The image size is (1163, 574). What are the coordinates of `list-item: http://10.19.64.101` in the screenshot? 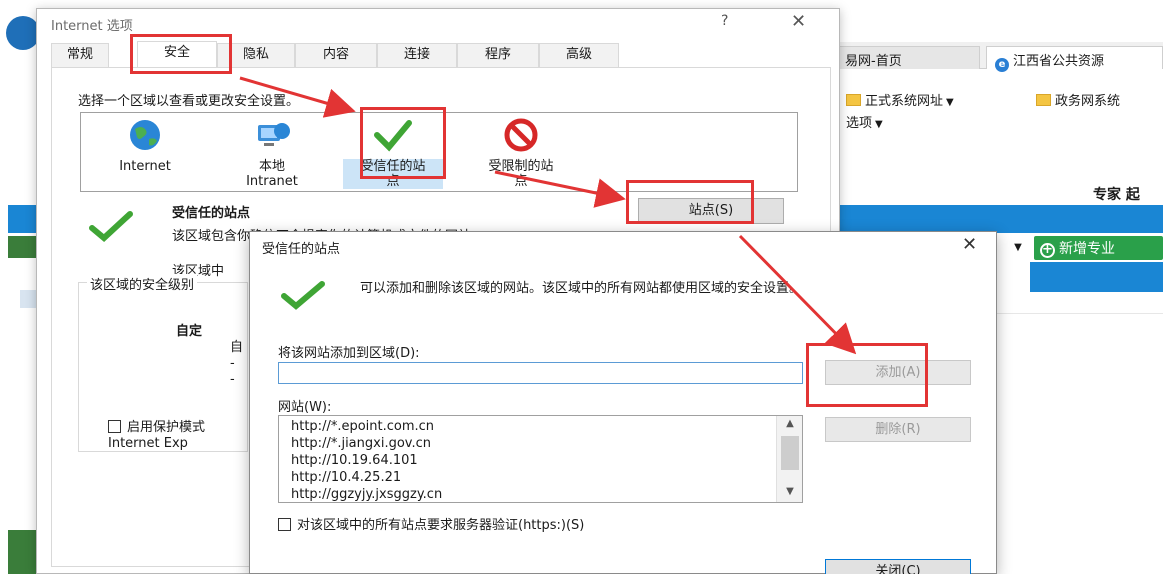 It's located at (354, 460).